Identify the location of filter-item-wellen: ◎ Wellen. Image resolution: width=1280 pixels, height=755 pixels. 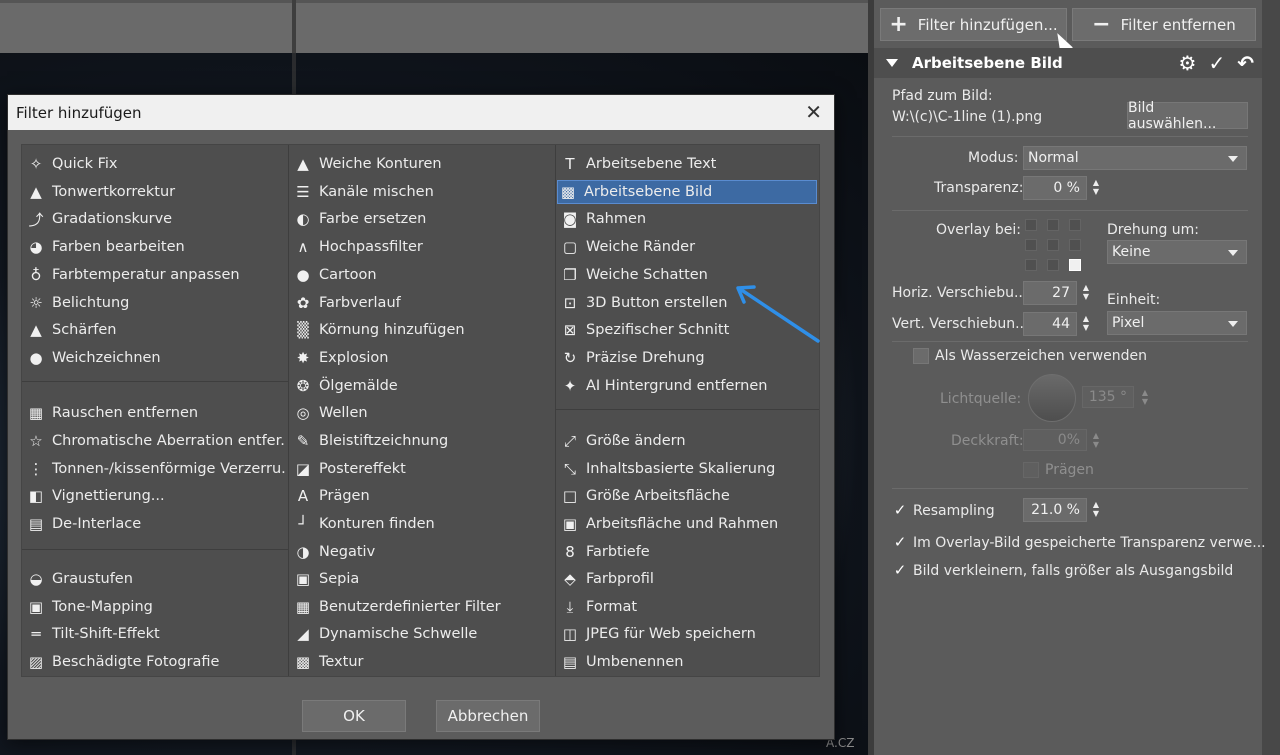
(423, 413).